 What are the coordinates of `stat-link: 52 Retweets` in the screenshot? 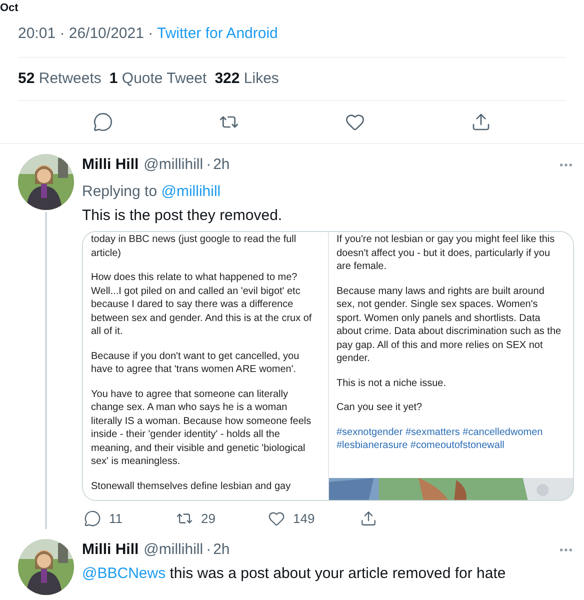 It's located at (60, 79).